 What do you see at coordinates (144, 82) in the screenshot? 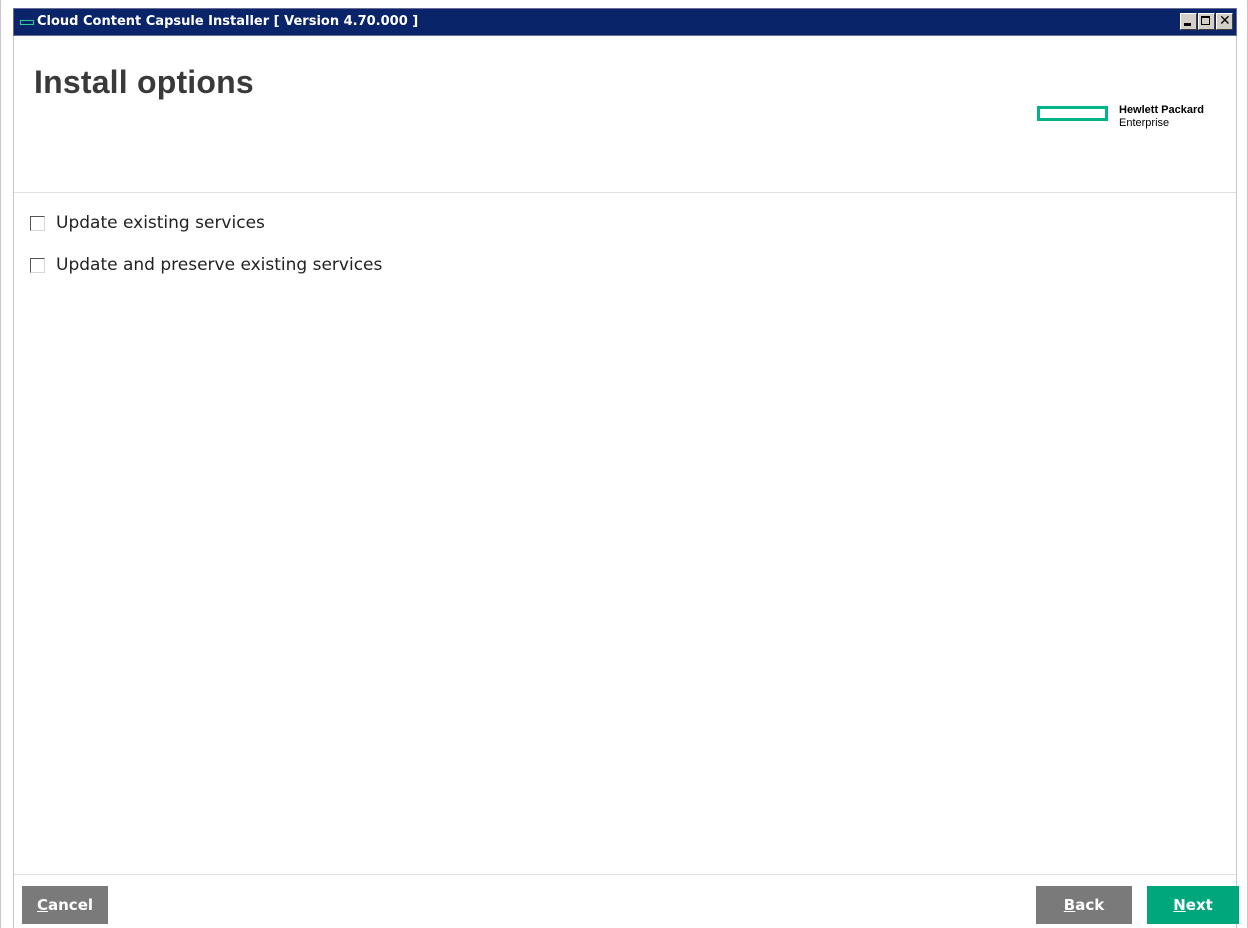
I see `page-title: Install options` at bounding box center [144, 82].